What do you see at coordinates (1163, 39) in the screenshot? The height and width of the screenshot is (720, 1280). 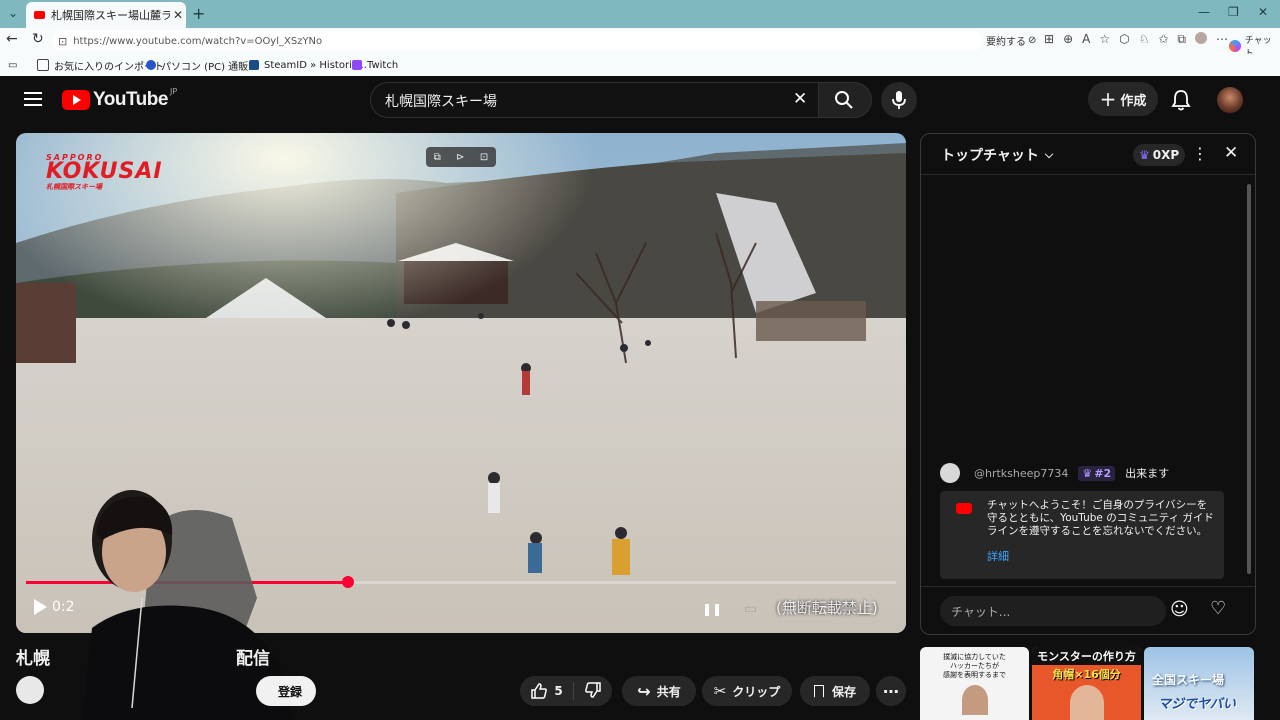 I see `favorites-icon: ✩` at bounding box center [1163, 39].